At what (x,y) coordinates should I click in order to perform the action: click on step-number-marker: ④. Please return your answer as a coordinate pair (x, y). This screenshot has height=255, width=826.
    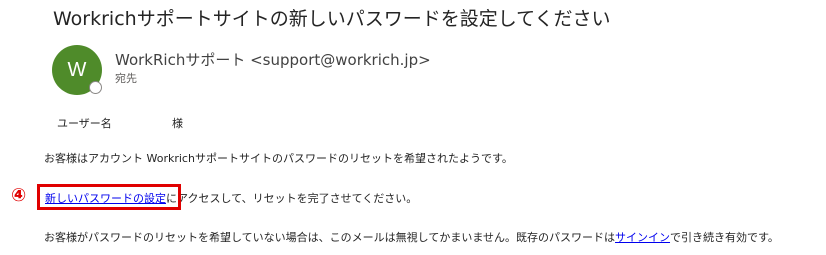
    Looking at the image, I should click on (19, 195).